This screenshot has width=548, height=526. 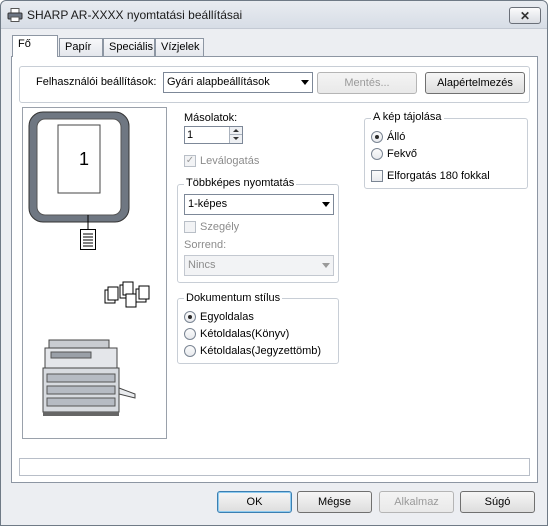 I want to click on rotate-180-label: Elforgatás 180 fokkal, so click(x=438, y=176).